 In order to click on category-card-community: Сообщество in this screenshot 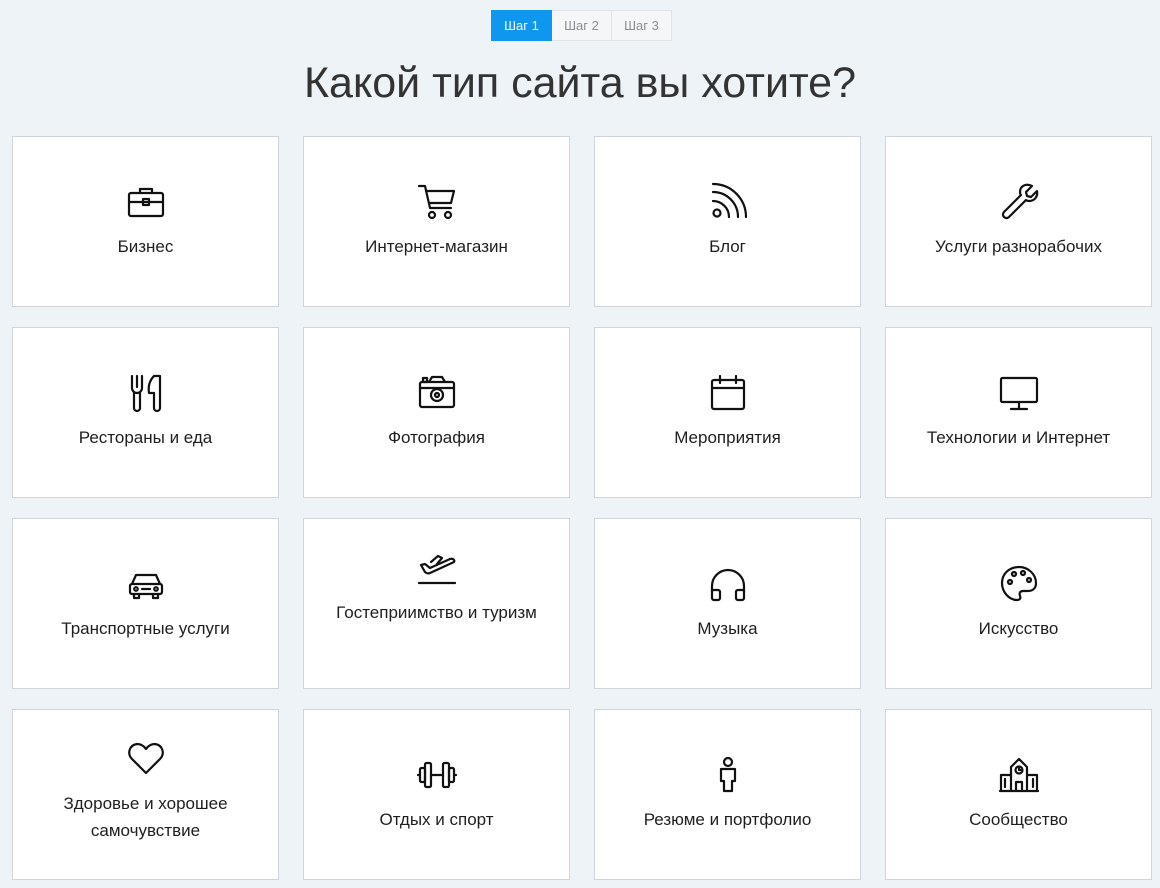, I will do `click(1018, 794)`.